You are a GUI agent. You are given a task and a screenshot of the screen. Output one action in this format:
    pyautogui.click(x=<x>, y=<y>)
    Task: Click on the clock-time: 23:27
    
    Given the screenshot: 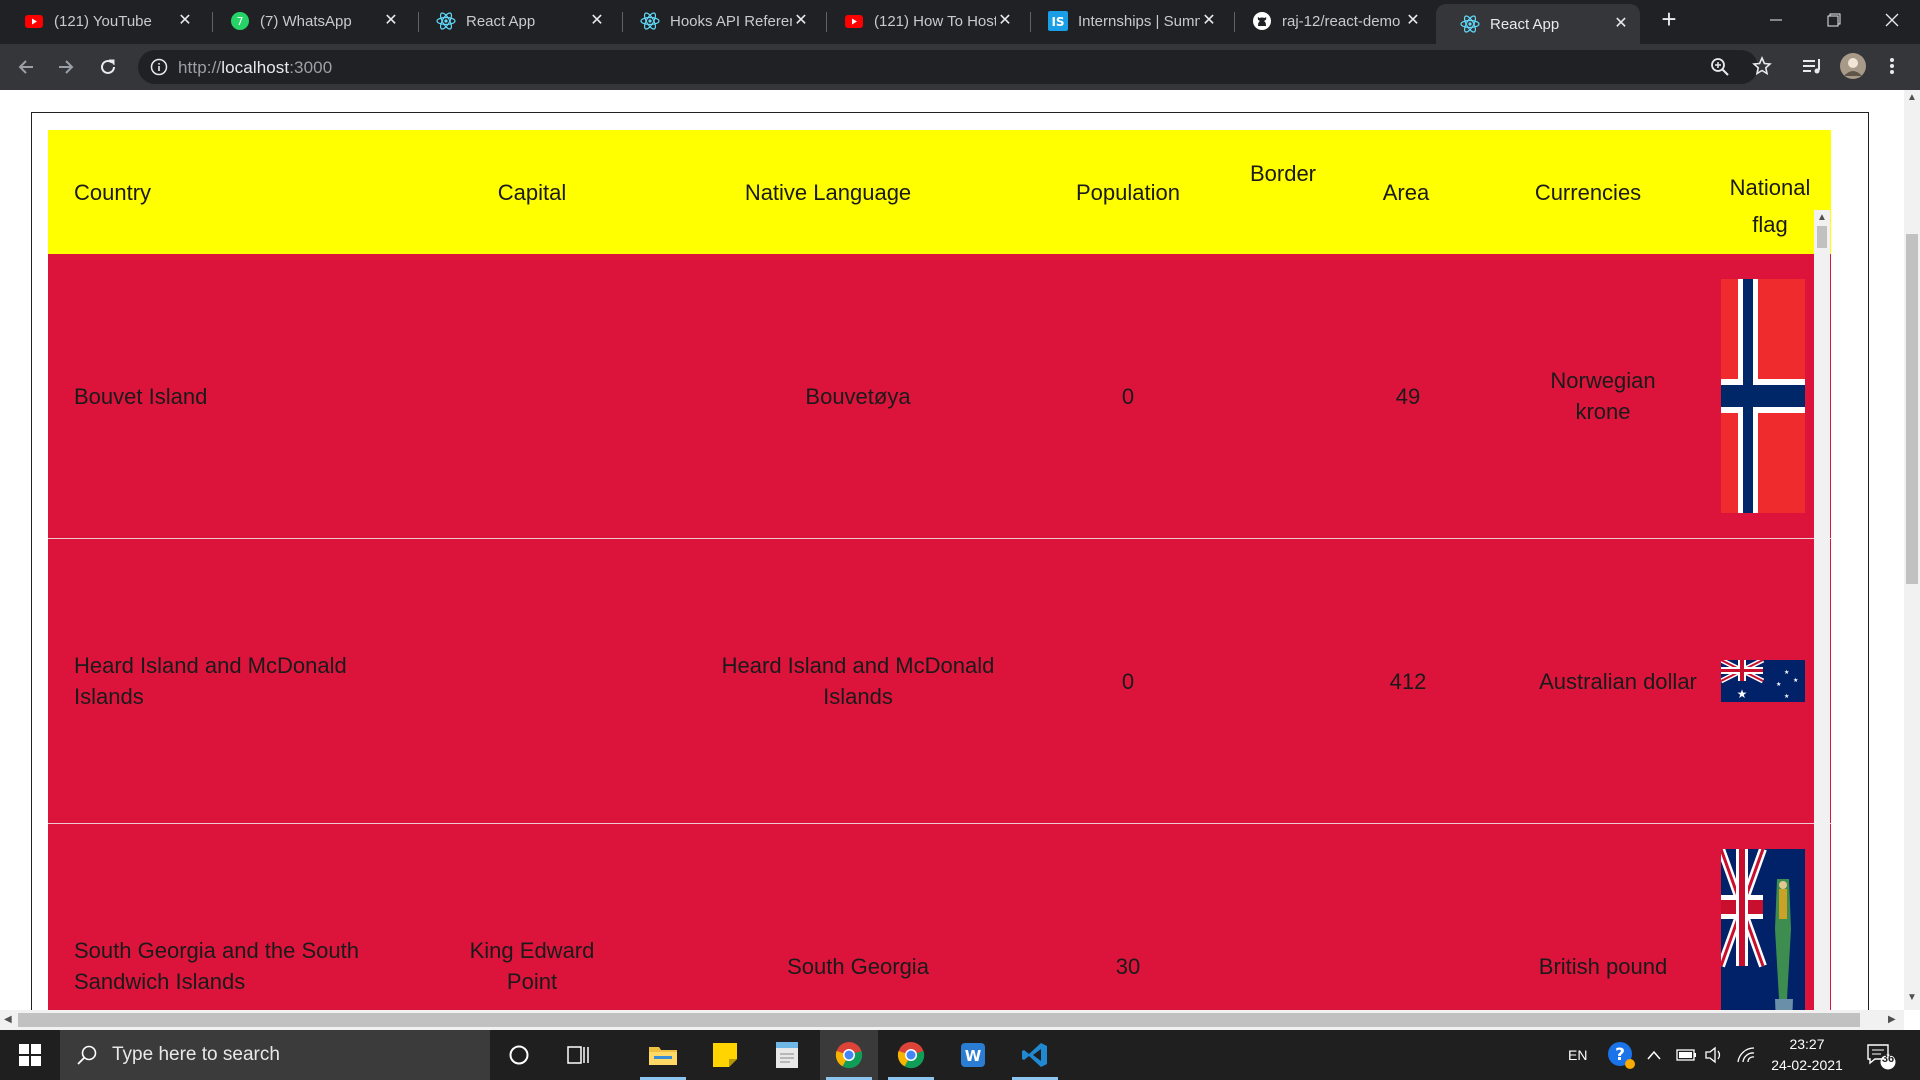 What is the action you would take?
    pyautogui.click(x=1807, y=1044)
    